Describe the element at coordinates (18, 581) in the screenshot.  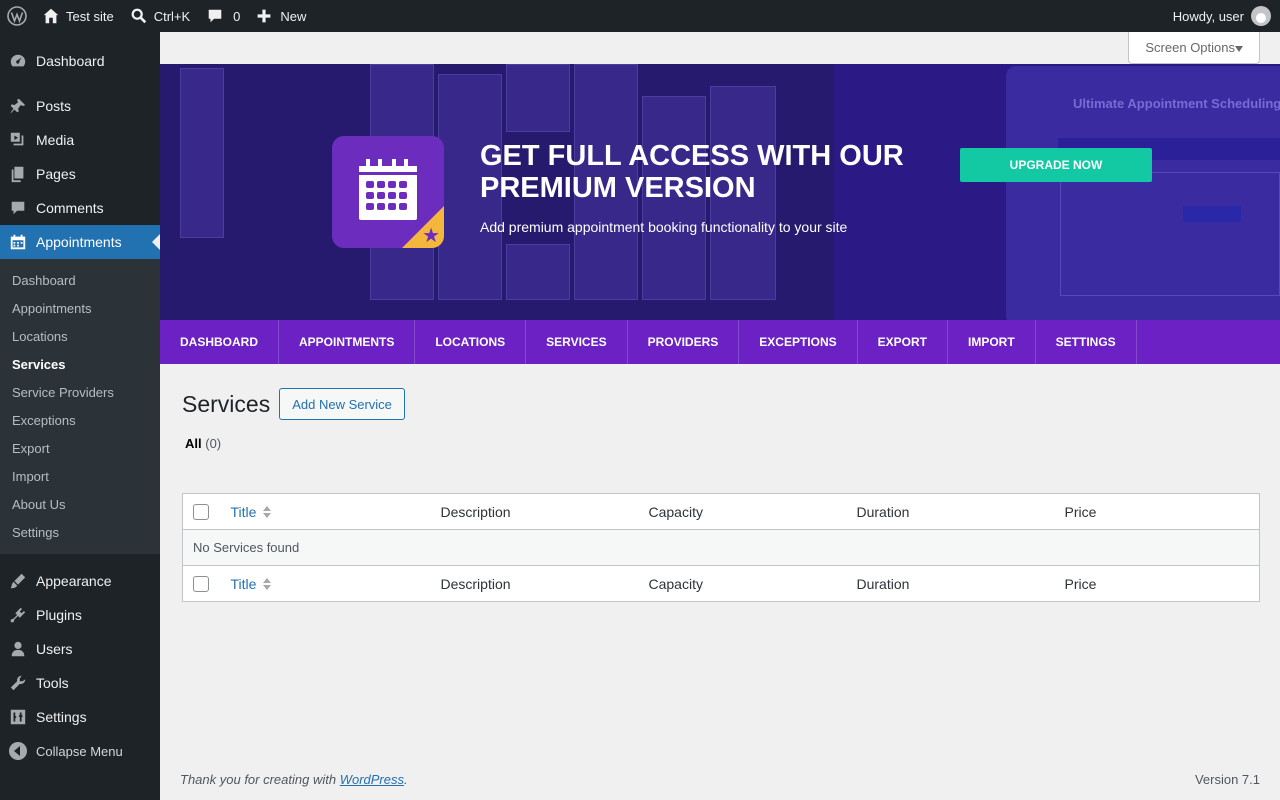
I see `paintbrush-icon` at that location.